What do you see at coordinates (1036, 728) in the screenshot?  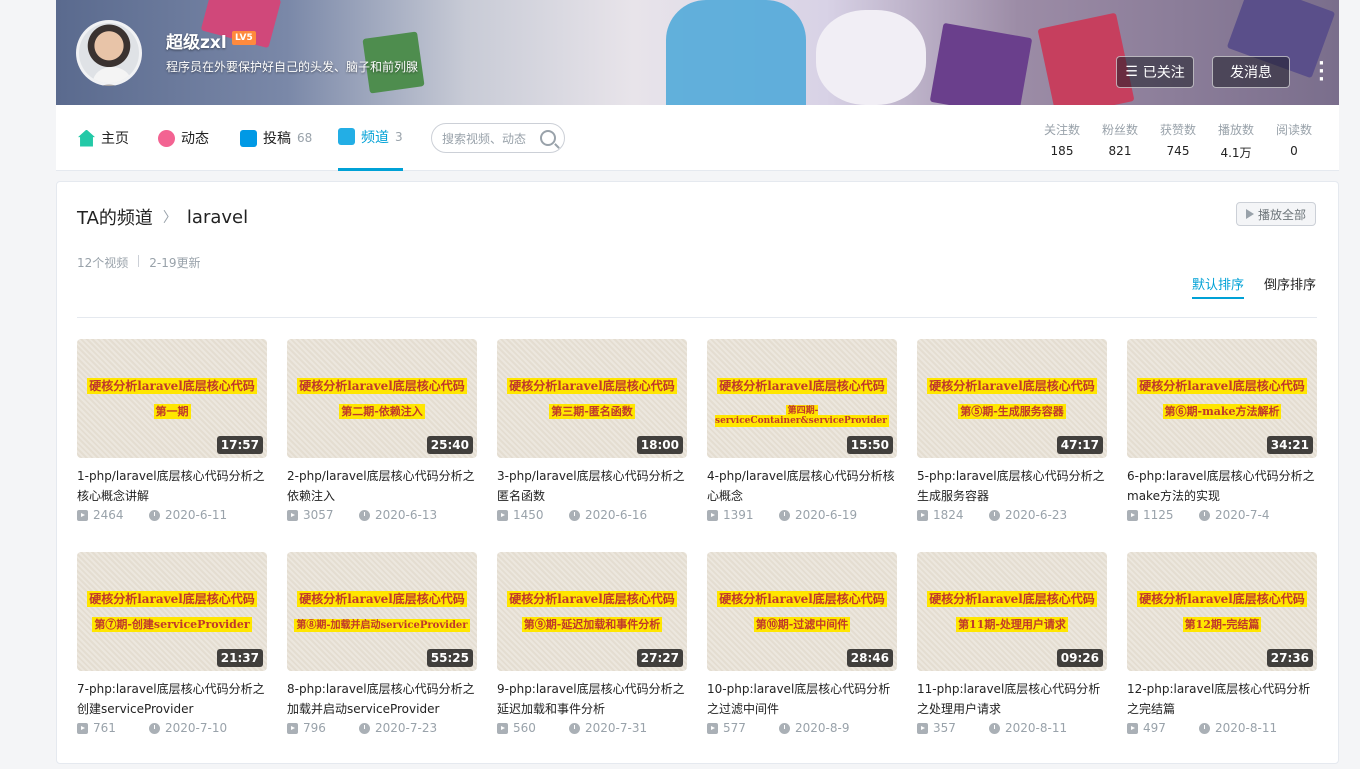 I see `upload-date: 2020-8-11` at bounding box center [1036, 728].